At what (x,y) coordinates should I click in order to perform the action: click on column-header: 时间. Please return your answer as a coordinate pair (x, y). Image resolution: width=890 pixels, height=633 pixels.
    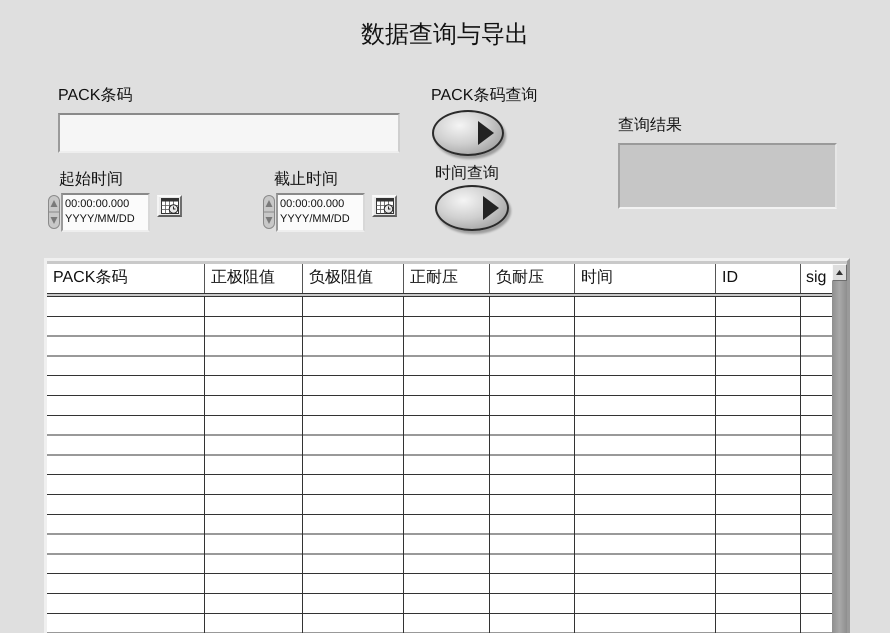
    Looking at the image, I should click on (645, 278).